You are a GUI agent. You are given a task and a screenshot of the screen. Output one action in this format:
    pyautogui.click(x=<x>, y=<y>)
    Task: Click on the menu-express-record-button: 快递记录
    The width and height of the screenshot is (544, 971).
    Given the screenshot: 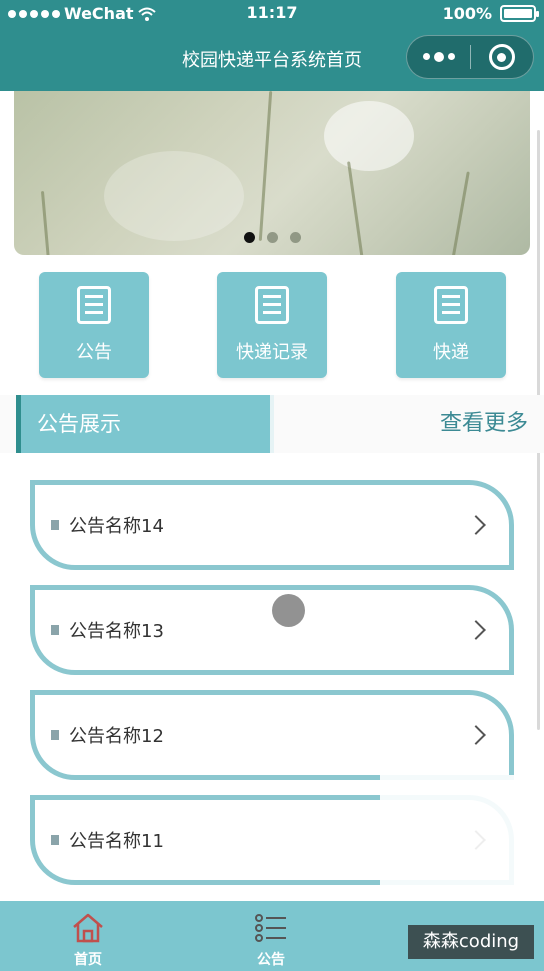 What is the action you would take?
    pyautogui.click(x=272, y=325)
    